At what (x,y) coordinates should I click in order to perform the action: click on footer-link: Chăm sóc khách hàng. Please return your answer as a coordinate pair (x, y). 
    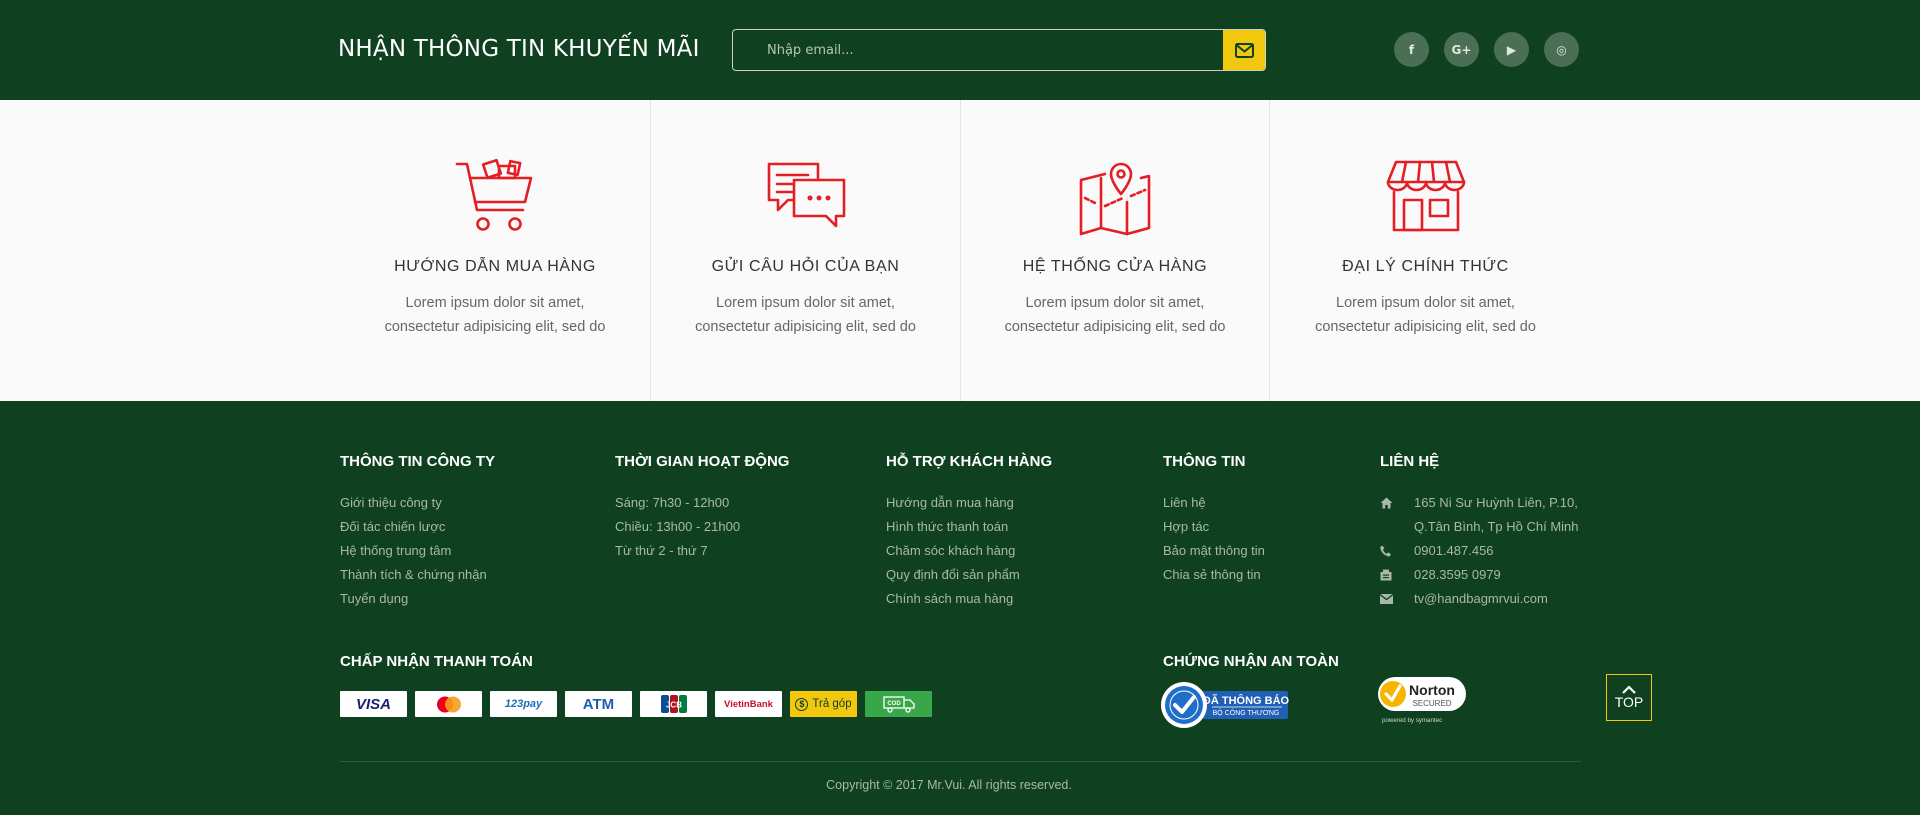
    Looking at the image, I should click on (969, 551).